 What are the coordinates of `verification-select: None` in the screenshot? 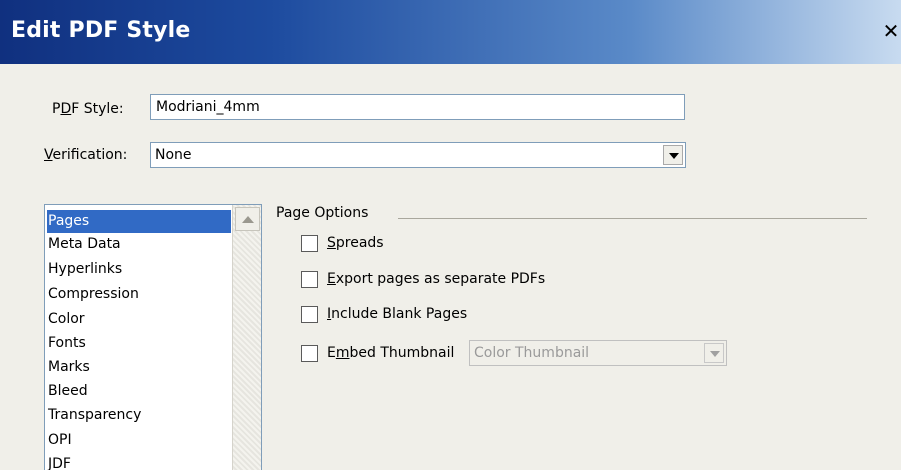 It's located at (418, 155).